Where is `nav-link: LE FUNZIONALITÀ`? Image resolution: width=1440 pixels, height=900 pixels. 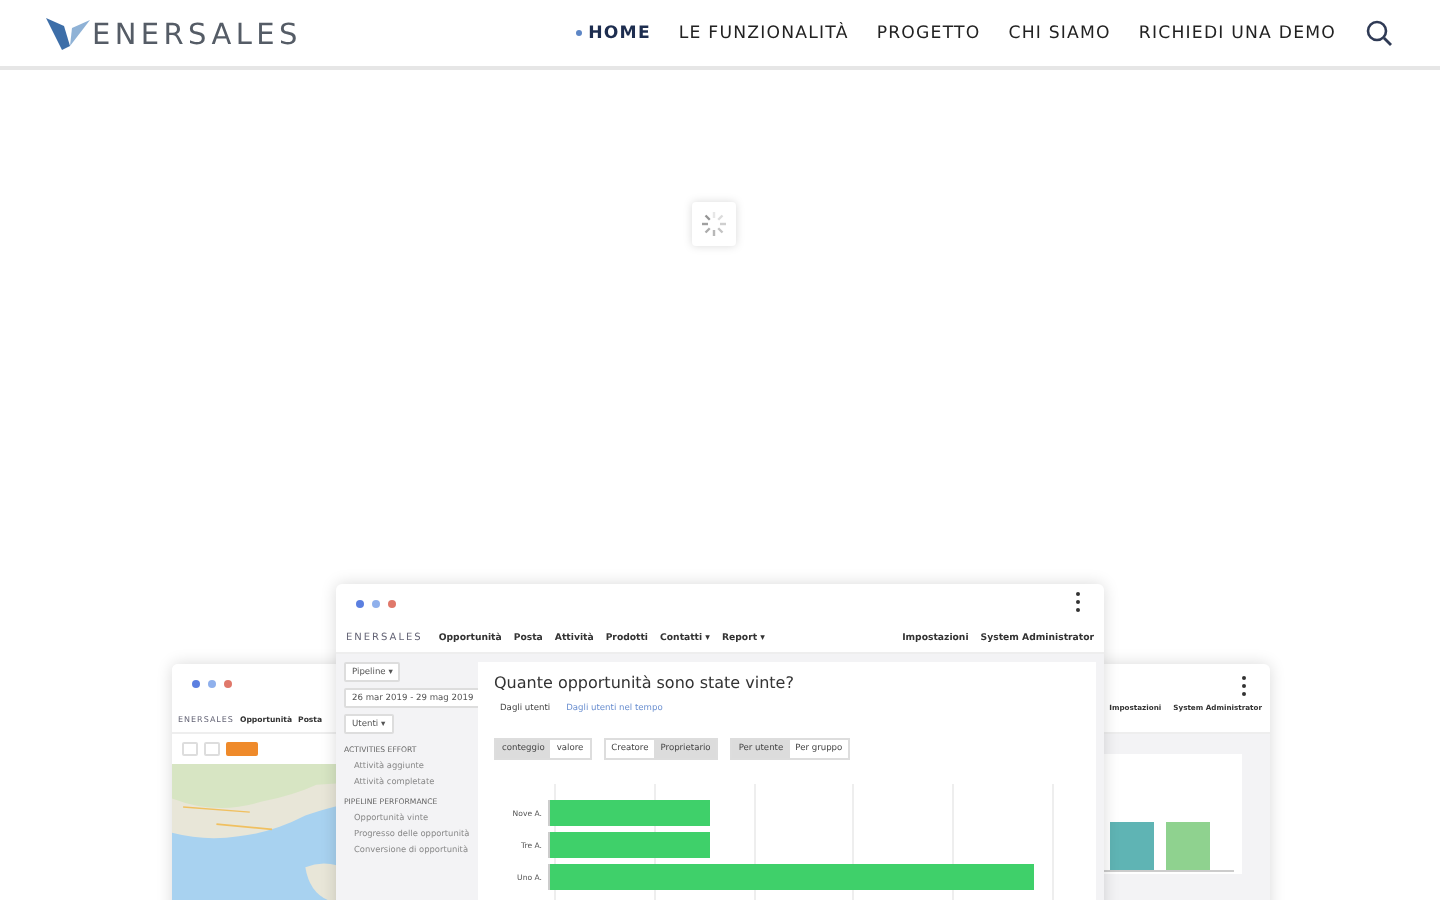
nav-link: LE FUNZIONALITÀ is located at coordinates (763, 33).